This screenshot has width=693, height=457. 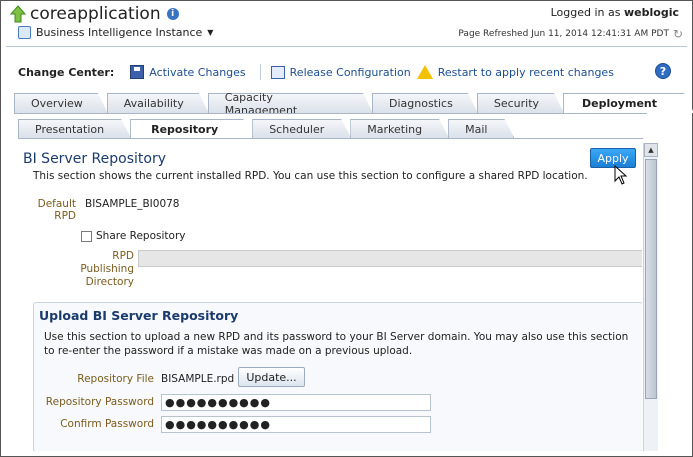 I want to click on release-configuration-button: Release Configuration, so click(x=340, y=72).